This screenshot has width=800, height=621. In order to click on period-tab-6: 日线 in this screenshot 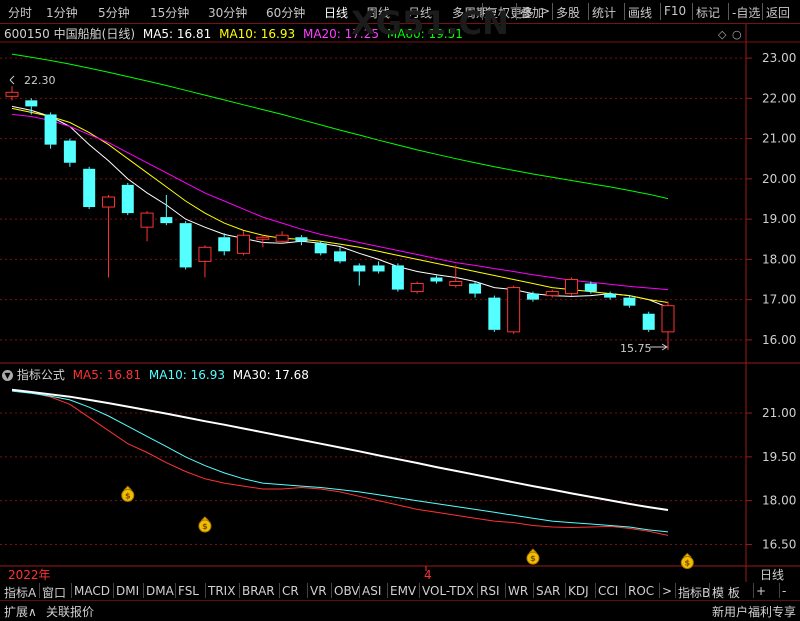, I will do `click(336, 12)`.